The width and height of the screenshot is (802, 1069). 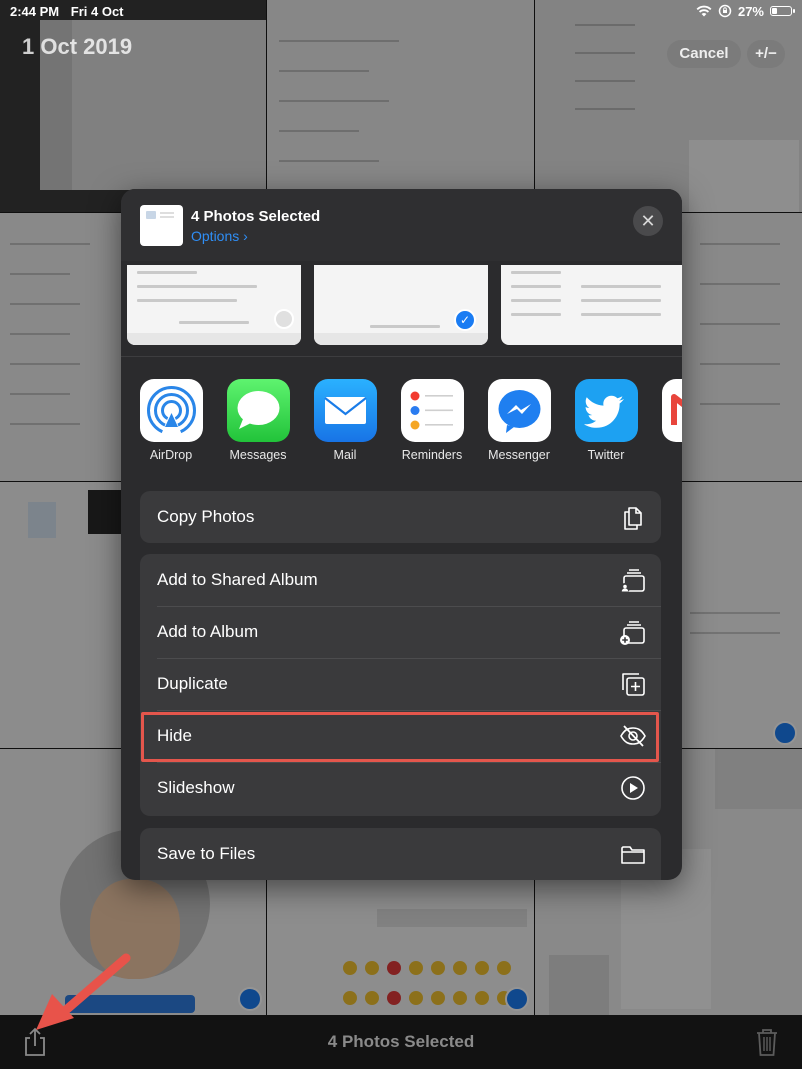 What do you see at coordinates (196, 787) in the screenshot?
I see `action-label: Slideshow` at bounding box center [196, 787].